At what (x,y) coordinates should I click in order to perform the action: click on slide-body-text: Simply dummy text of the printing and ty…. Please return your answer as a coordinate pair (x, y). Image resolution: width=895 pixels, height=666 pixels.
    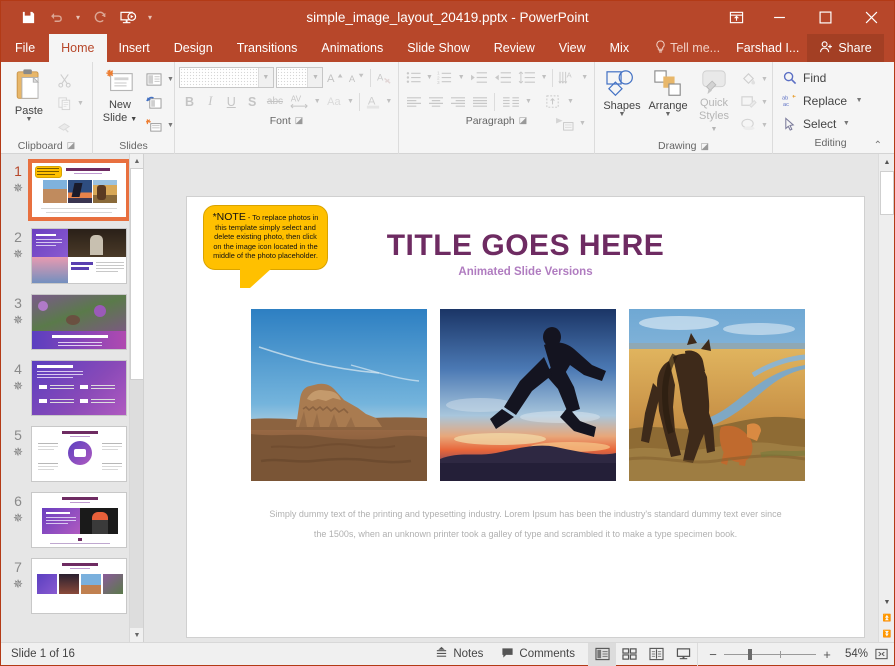
    Looking at the image, I should click on (525, 524).